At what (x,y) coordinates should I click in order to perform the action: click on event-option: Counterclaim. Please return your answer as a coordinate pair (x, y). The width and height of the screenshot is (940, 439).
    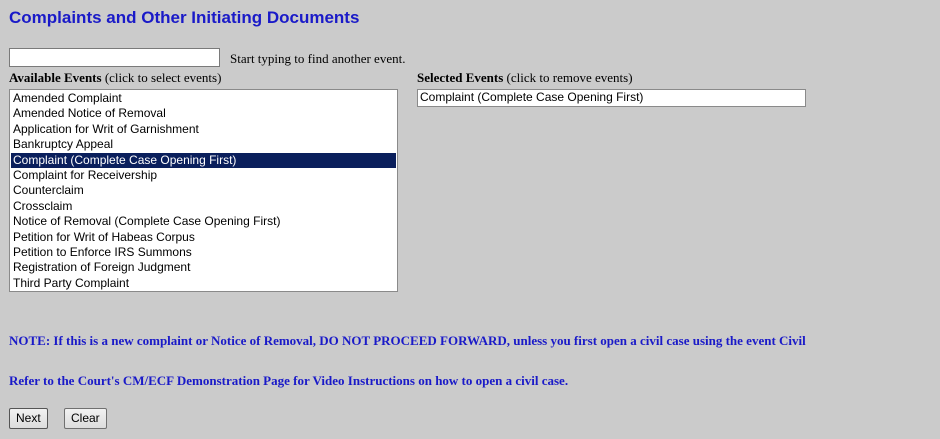
    Looking at the image, I should click on (203, 190).